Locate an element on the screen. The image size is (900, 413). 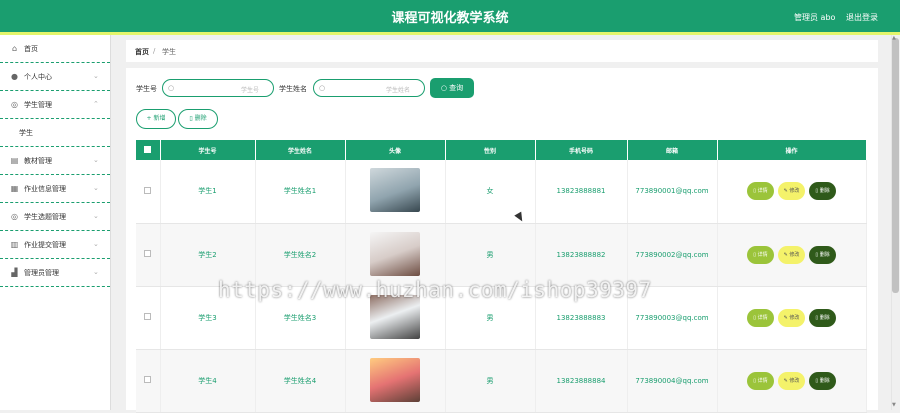
sidebar-item-student-management: ◎ 学生管理 ⌃ is located at coordinates (55, 105).